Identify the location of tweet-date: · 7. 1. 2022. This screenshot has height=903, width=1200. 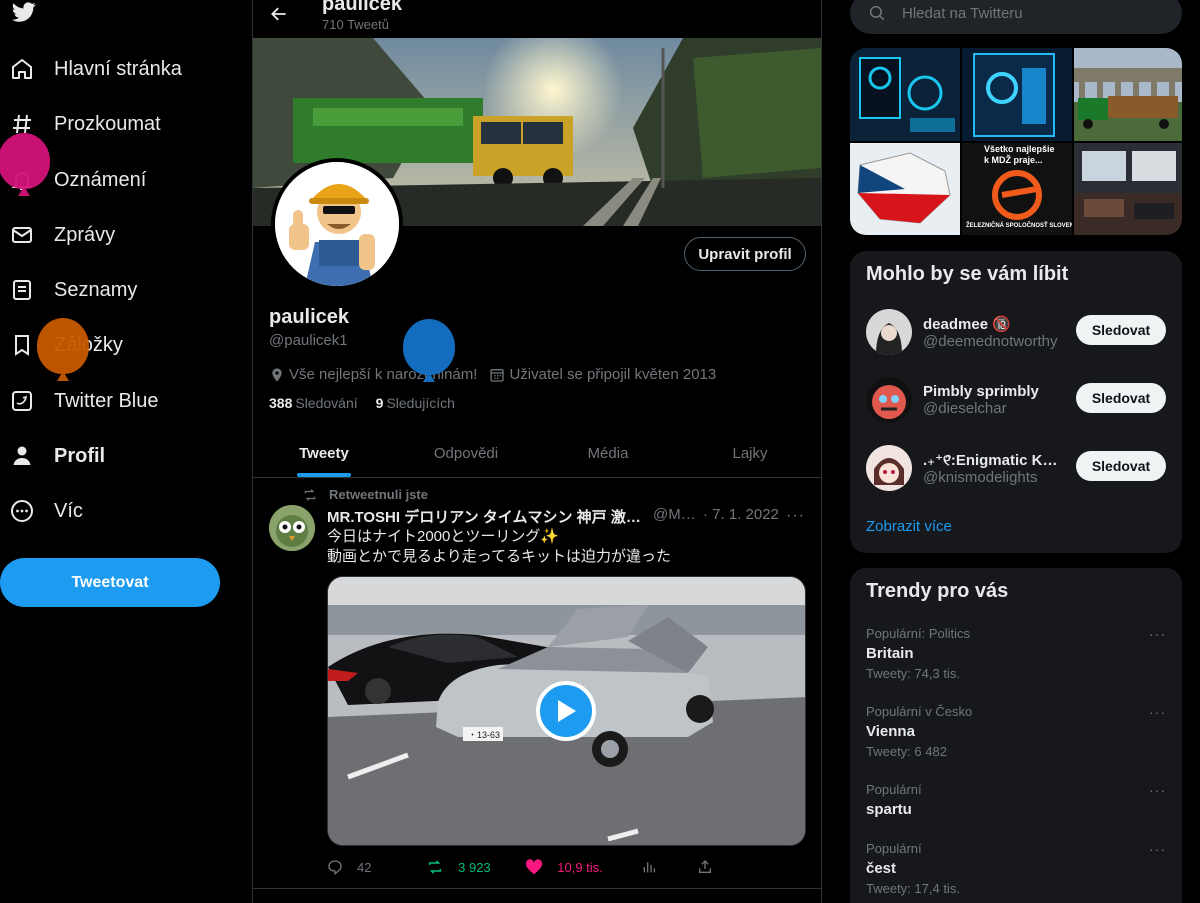
(741, 516).